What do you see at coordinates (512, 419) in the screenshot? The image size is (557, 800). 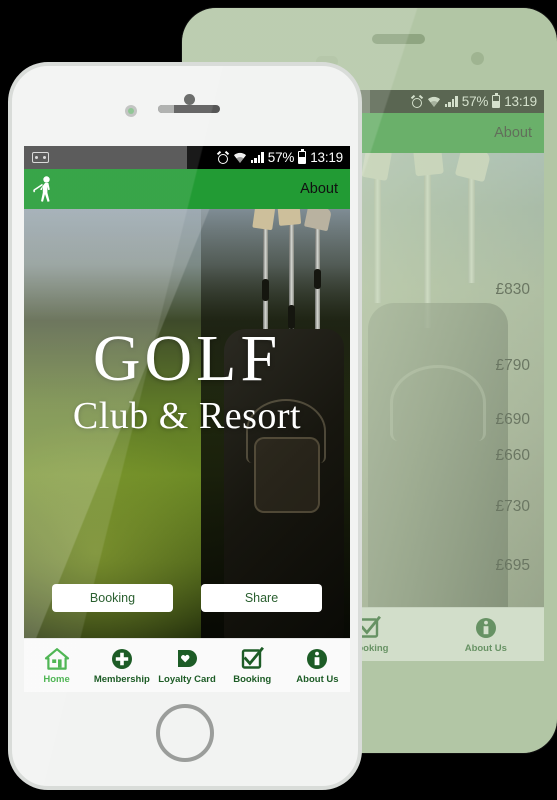 I see `rate-price: £690` at bounding box center [512, 419].